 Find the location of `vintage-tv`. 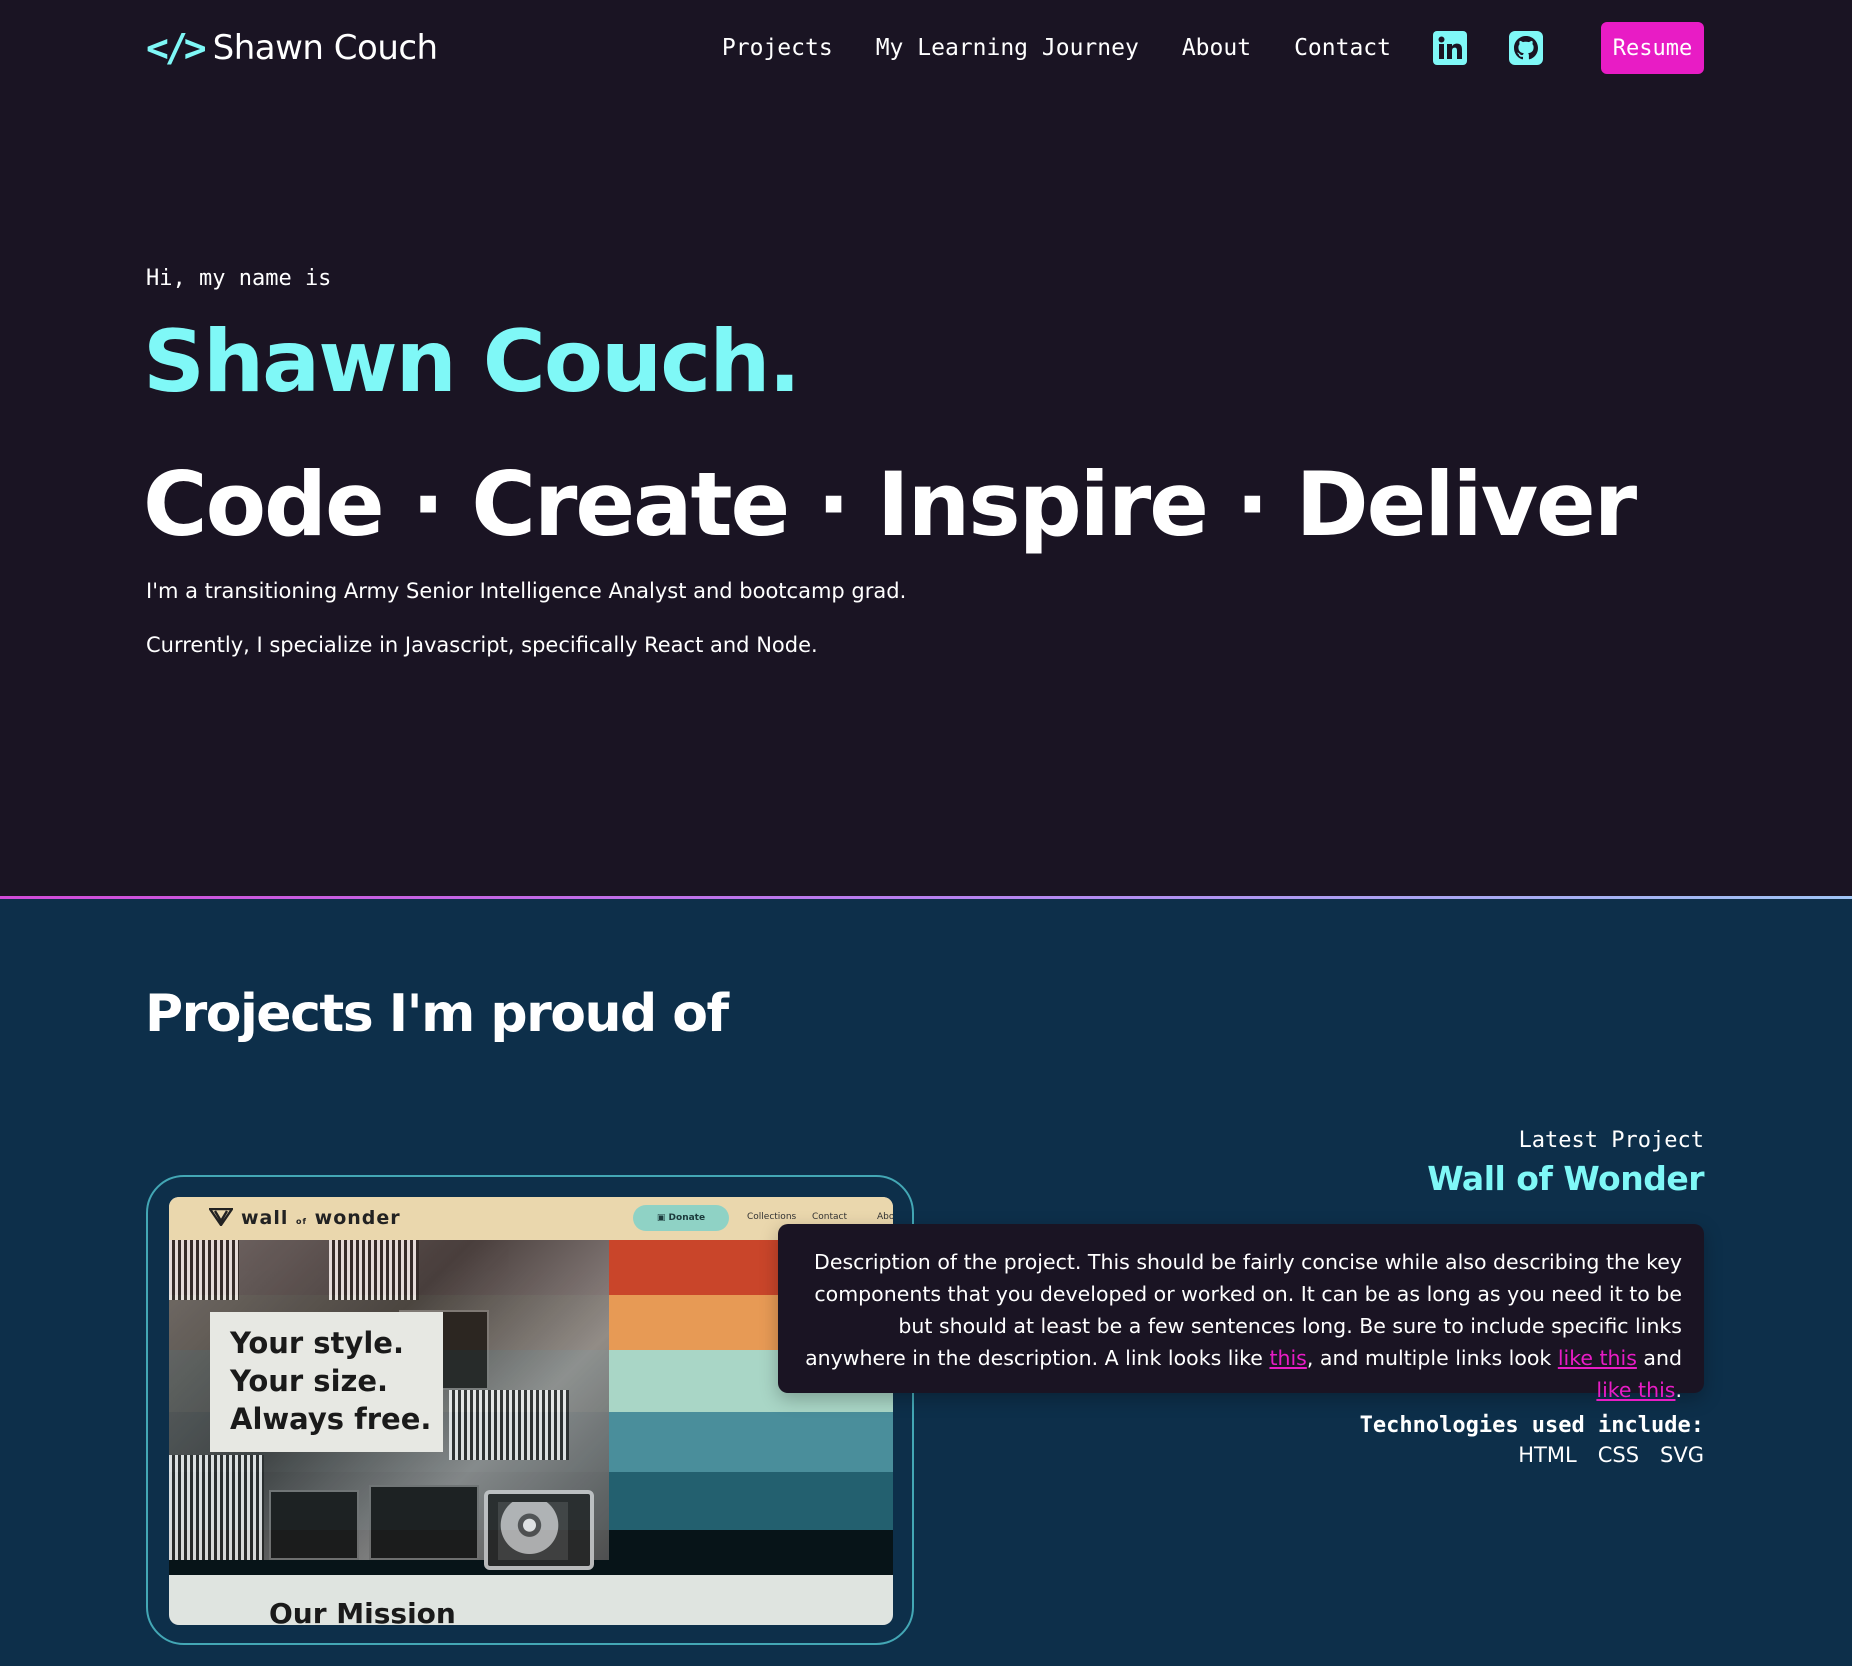

vintage-tv is located at coordinates (539, 1530).